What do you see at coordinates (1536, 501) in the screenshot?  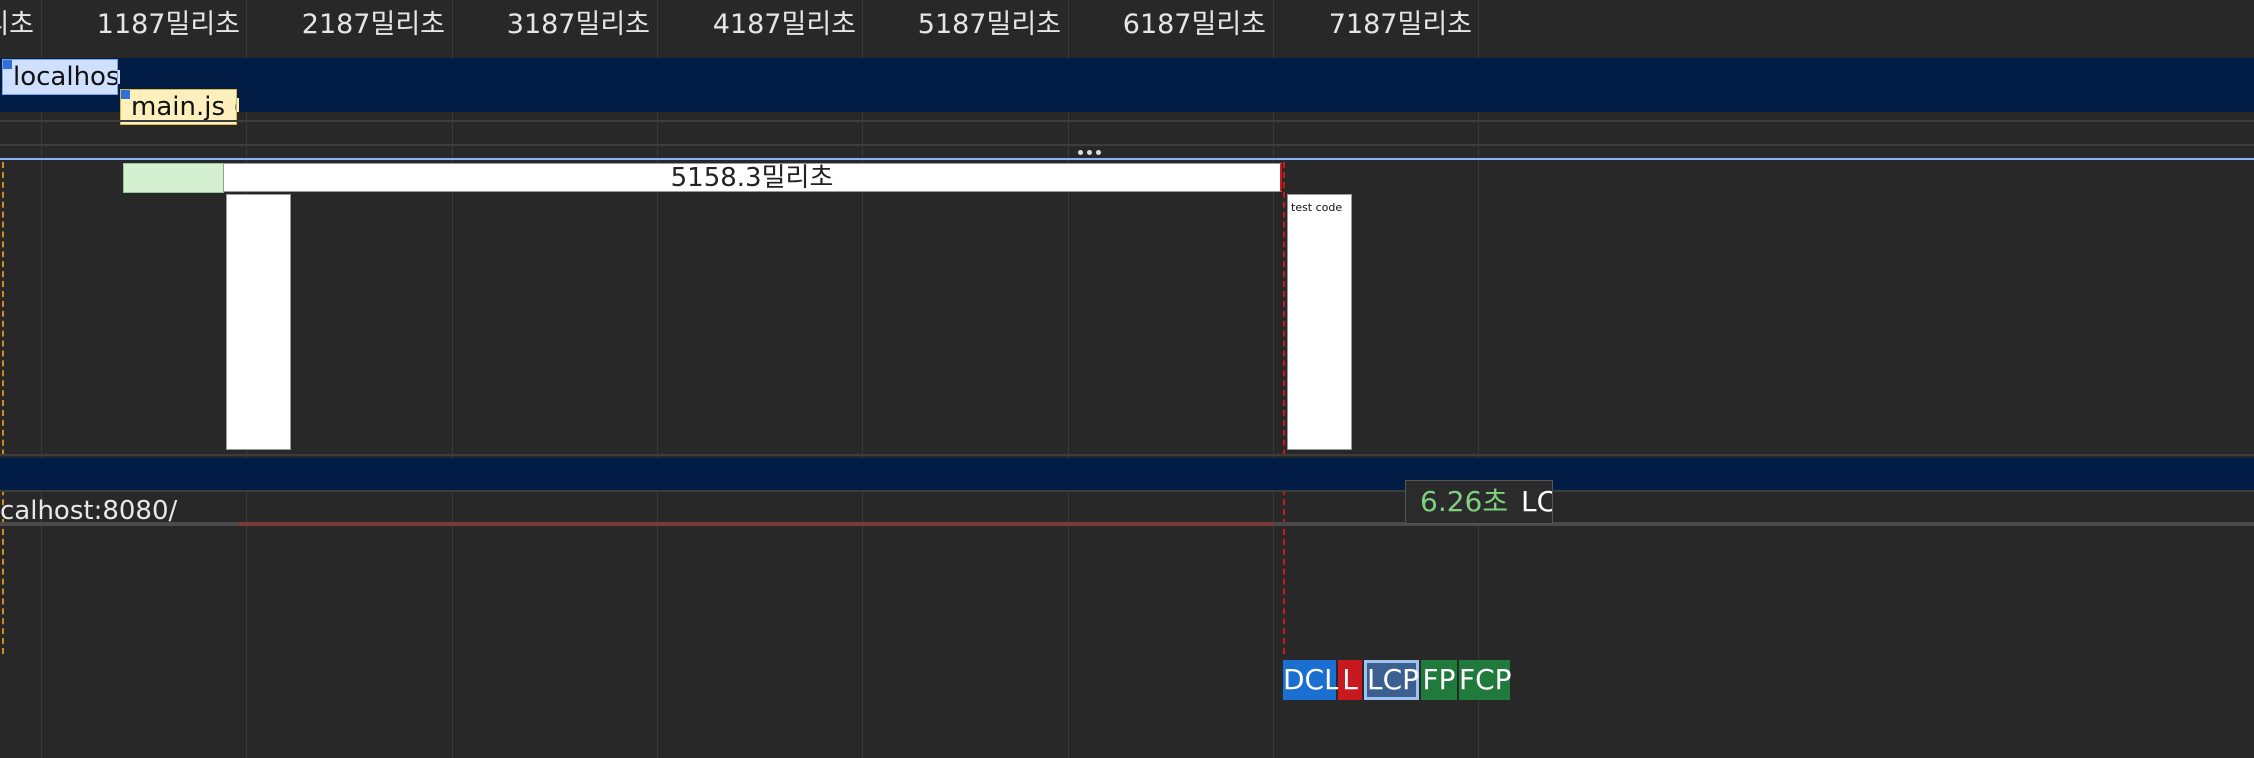 I see `tooltip-label: LCP` at bounding box center [1536, 501].